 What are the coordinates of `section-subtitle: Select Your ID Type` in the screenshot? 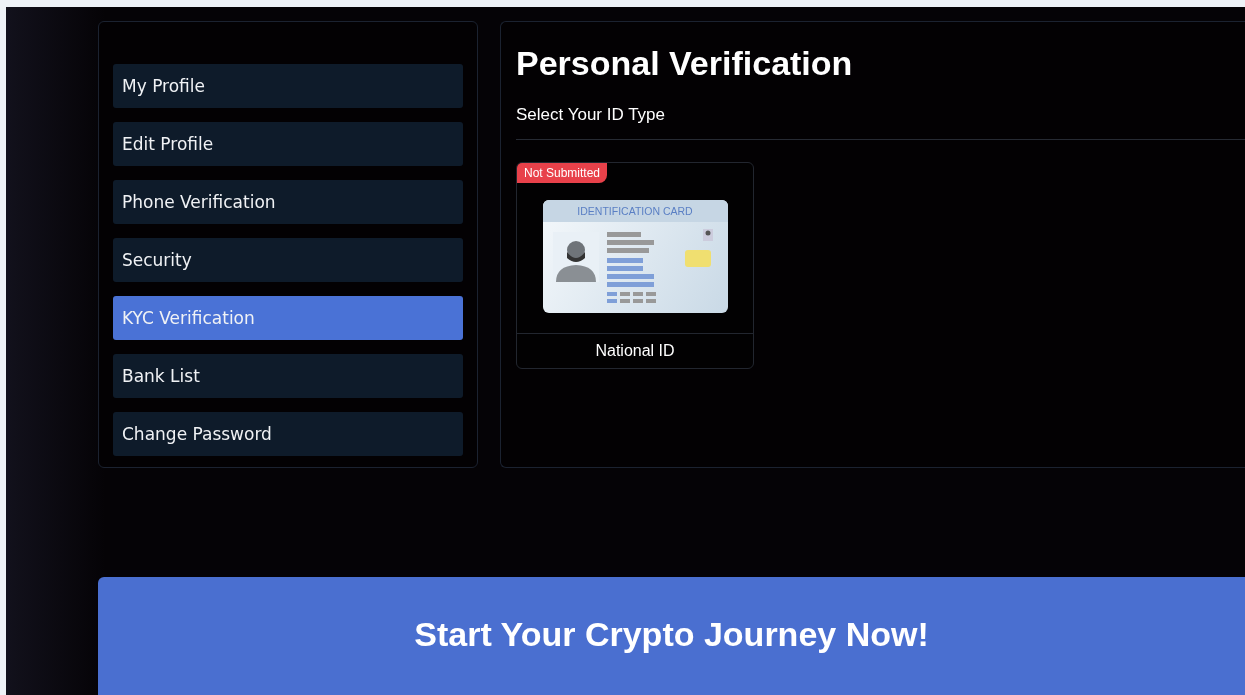 It's located at (880, 122).